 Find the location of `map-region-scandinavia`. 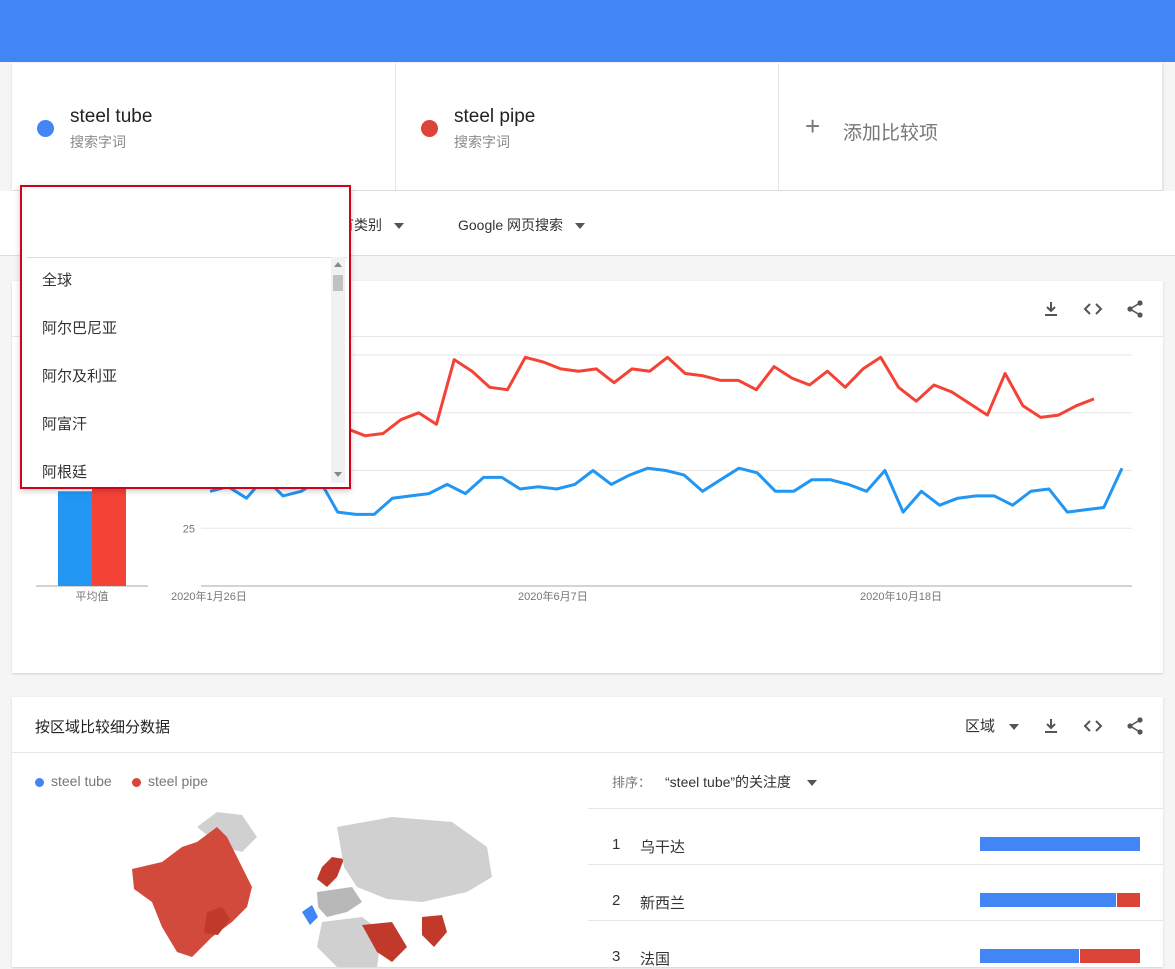

map-region-scandinavia is located at coordinates (330, 872).